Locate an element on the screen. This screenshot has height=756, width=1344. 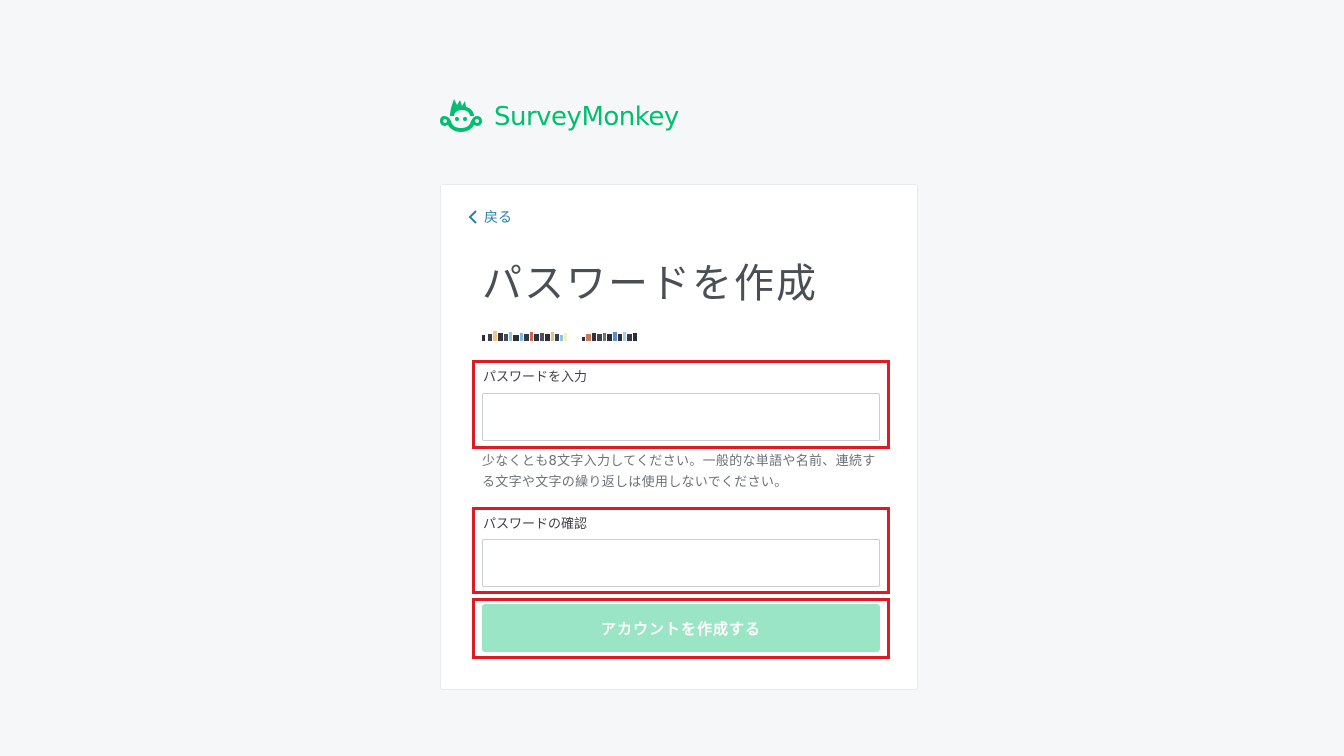
monkey-logo-icon is located at coordinates (461, 115).